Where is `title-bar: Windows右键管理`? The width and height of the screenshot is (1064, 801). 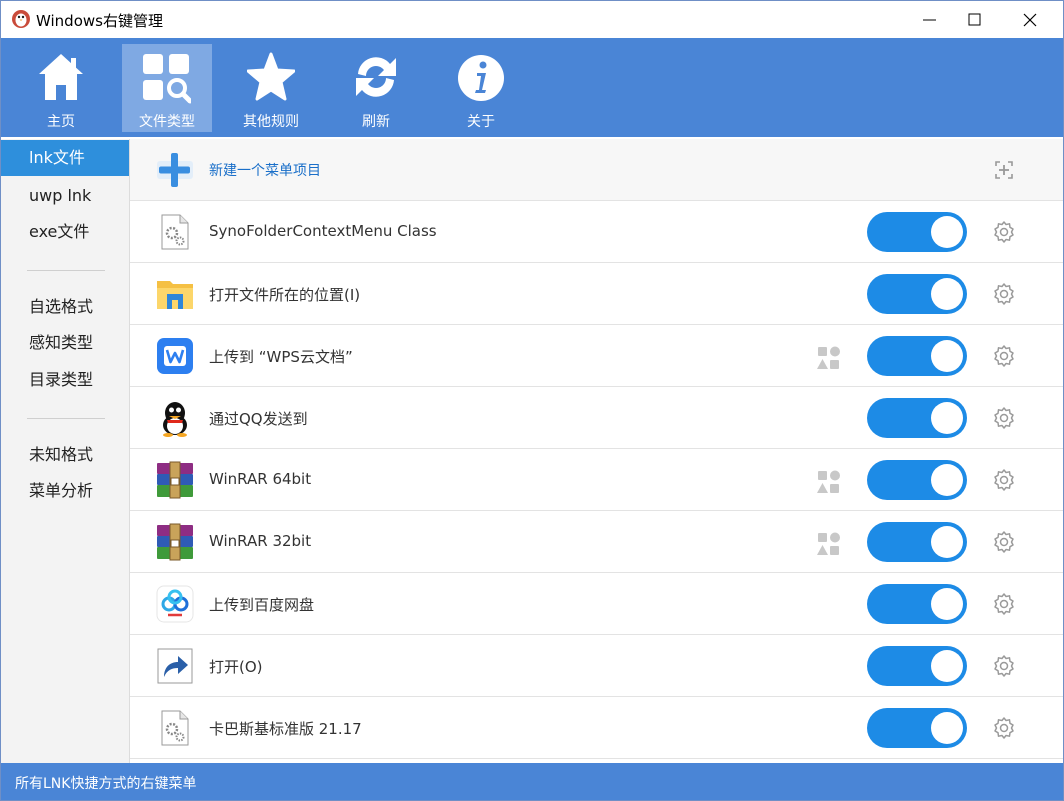 title-bar: Windows右键管理 is located at coordinates (532, 19).